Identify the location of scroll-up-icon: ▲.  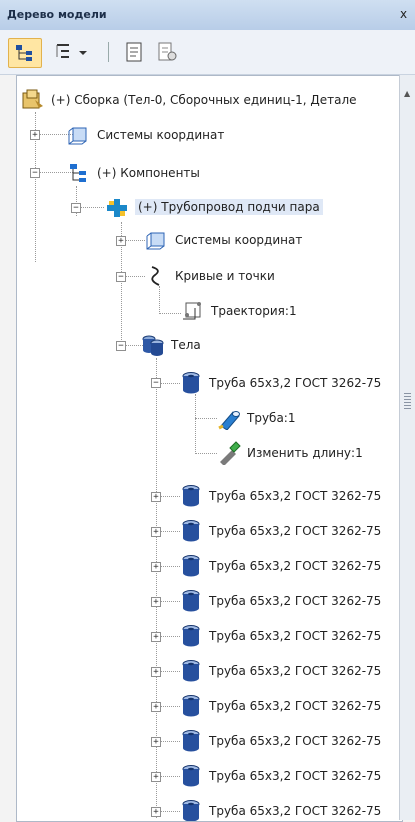
(407, 93).